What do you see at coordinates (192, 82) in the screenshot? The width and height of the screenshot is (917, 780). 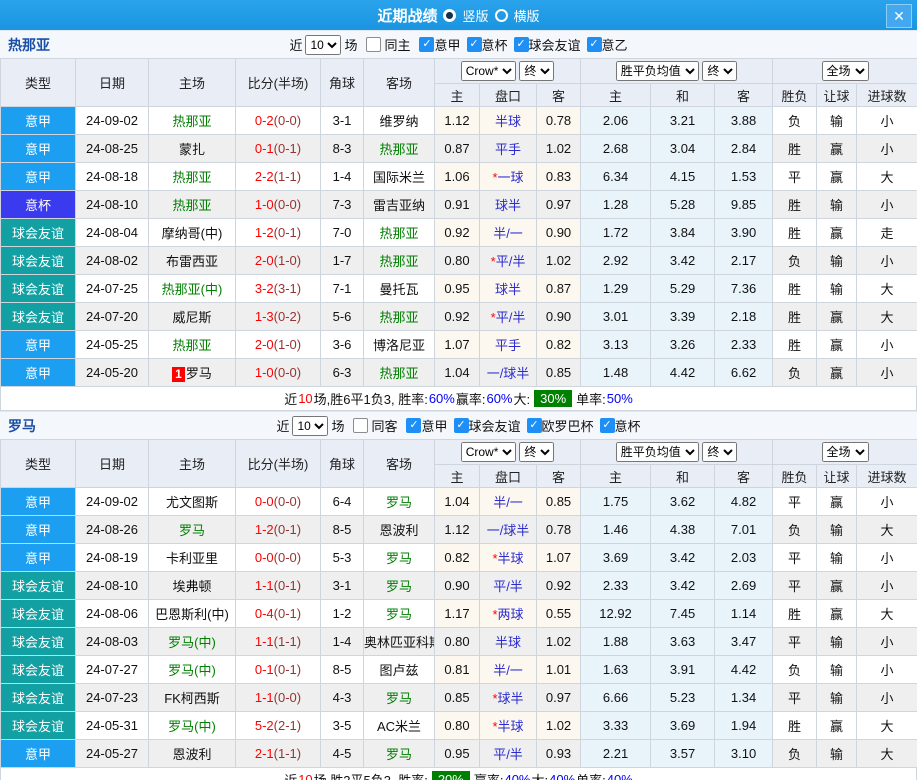 I see `col-home: 主场` at bounding box center [192, 82].